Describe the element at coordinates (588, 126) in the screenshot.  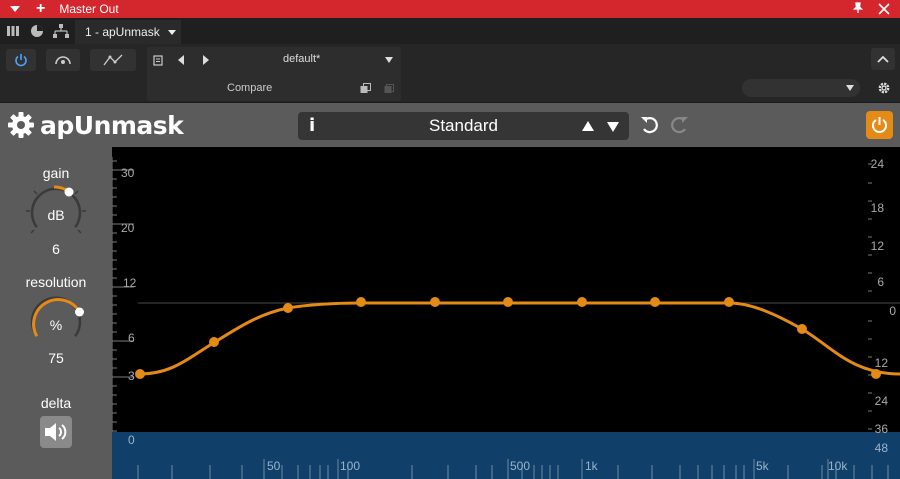
I see `preset-up-icon` at that location.